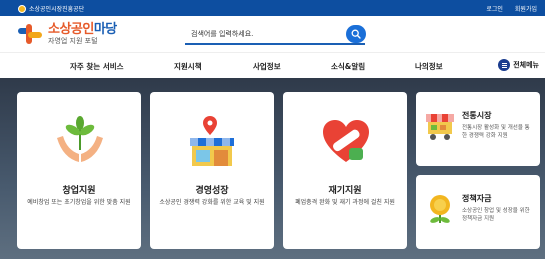 The width and height of the screenshot is (545, 259). Describe the element at coordinates (188, 66) in the screenshot. I see `nav-item-policies: 지원시책` at that location.